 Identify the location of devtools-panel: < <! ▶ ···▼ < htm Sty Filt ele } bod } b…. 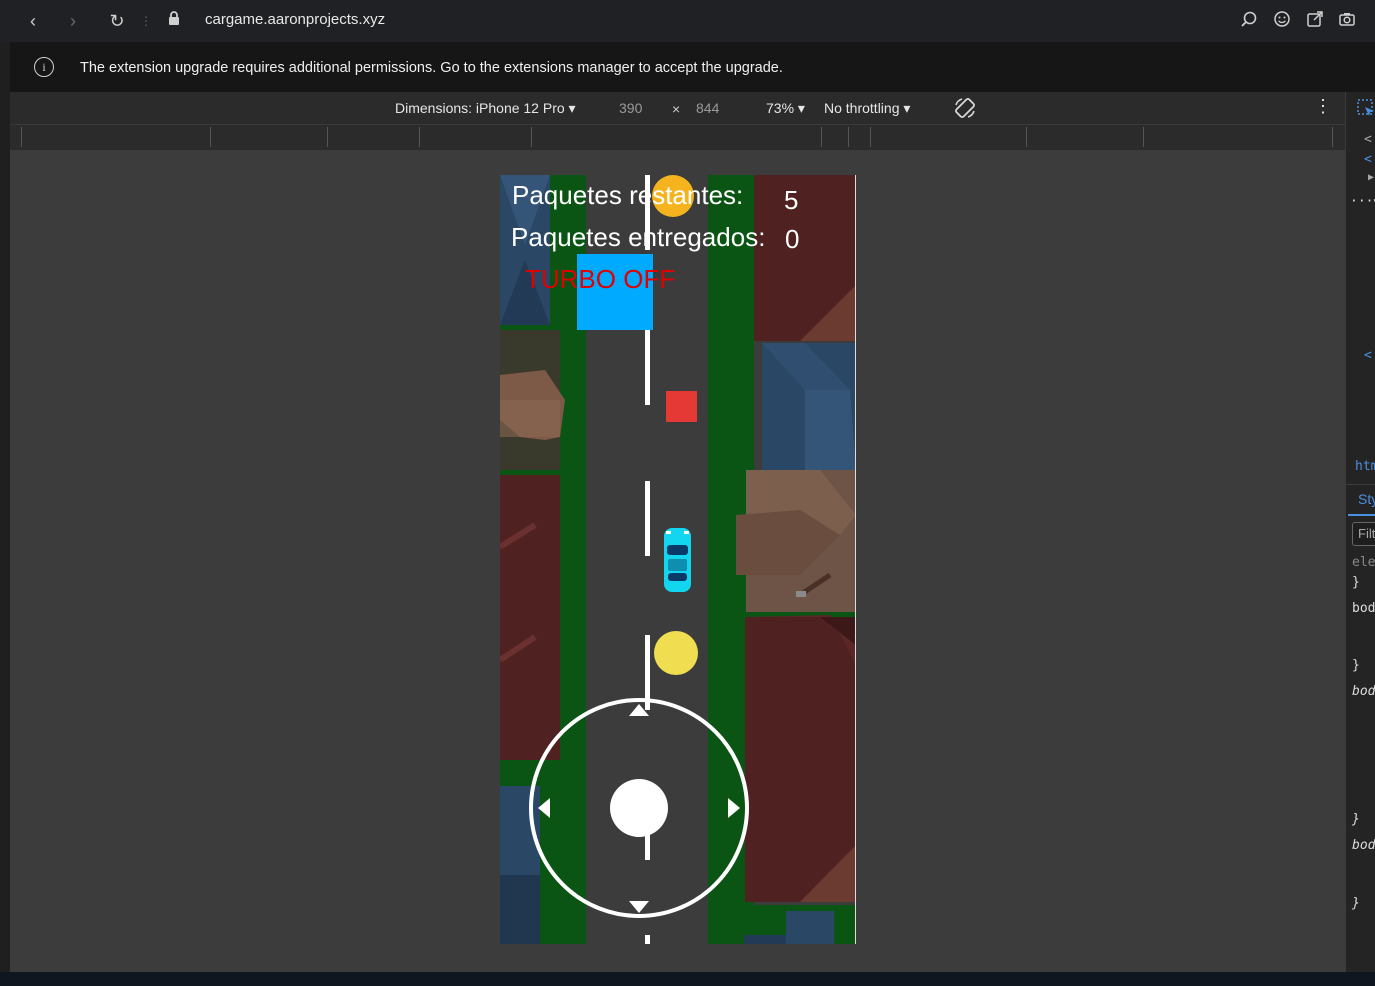
(1360, 532).